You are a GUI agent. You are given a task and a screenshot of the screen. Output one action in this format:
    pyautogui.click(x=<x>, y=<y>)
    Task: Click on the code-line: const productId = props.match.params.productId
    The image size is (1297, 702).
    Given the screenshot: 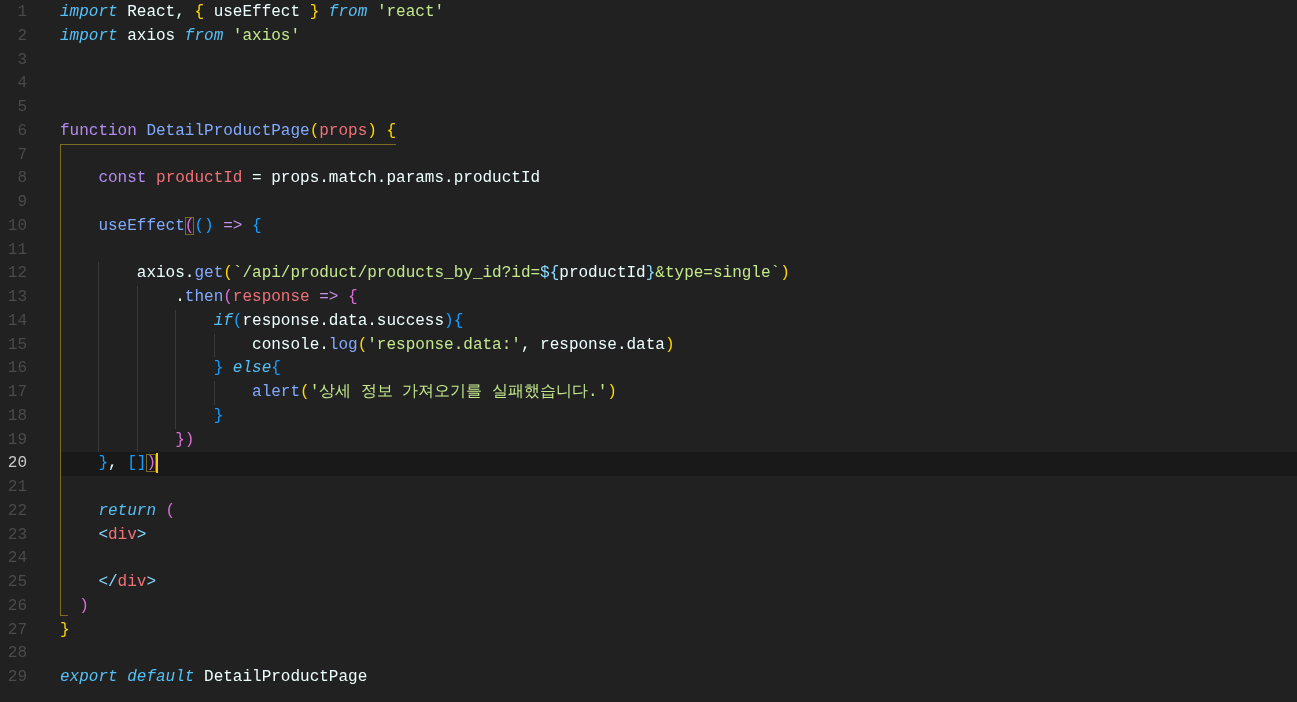 What is the action you would take?
    pyautogui.click(x=319, y=178)
    